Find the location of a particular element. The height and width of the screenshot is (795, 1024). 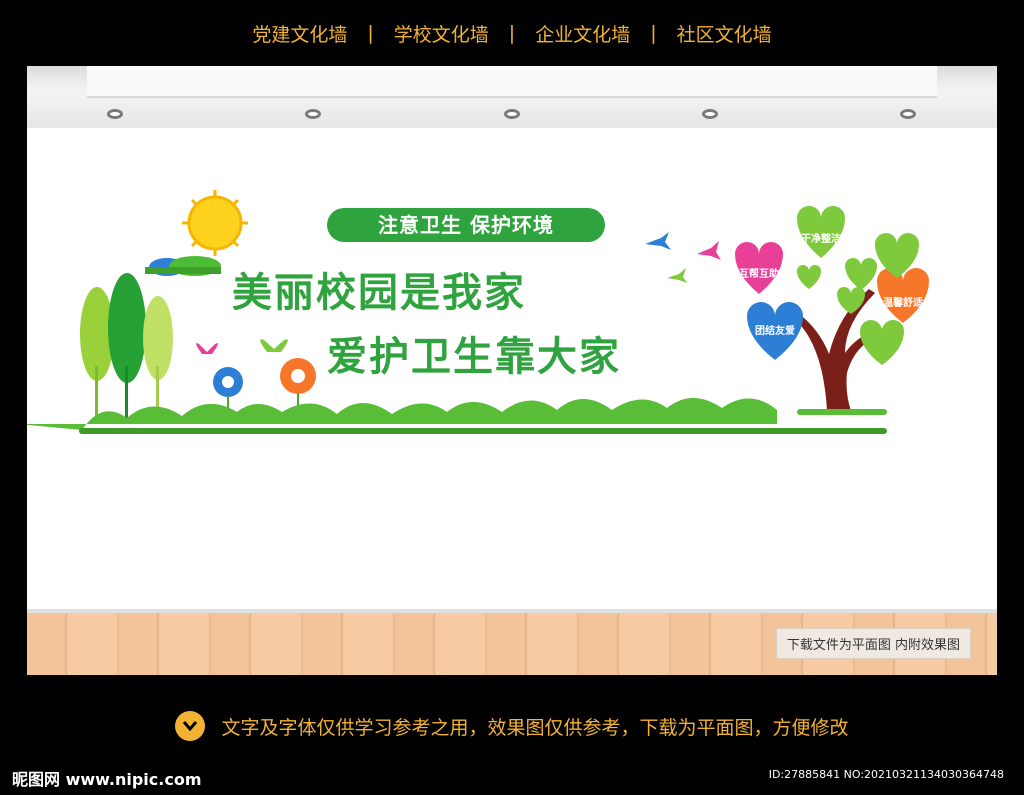

bird-icon is located at coordinates (683, 257).